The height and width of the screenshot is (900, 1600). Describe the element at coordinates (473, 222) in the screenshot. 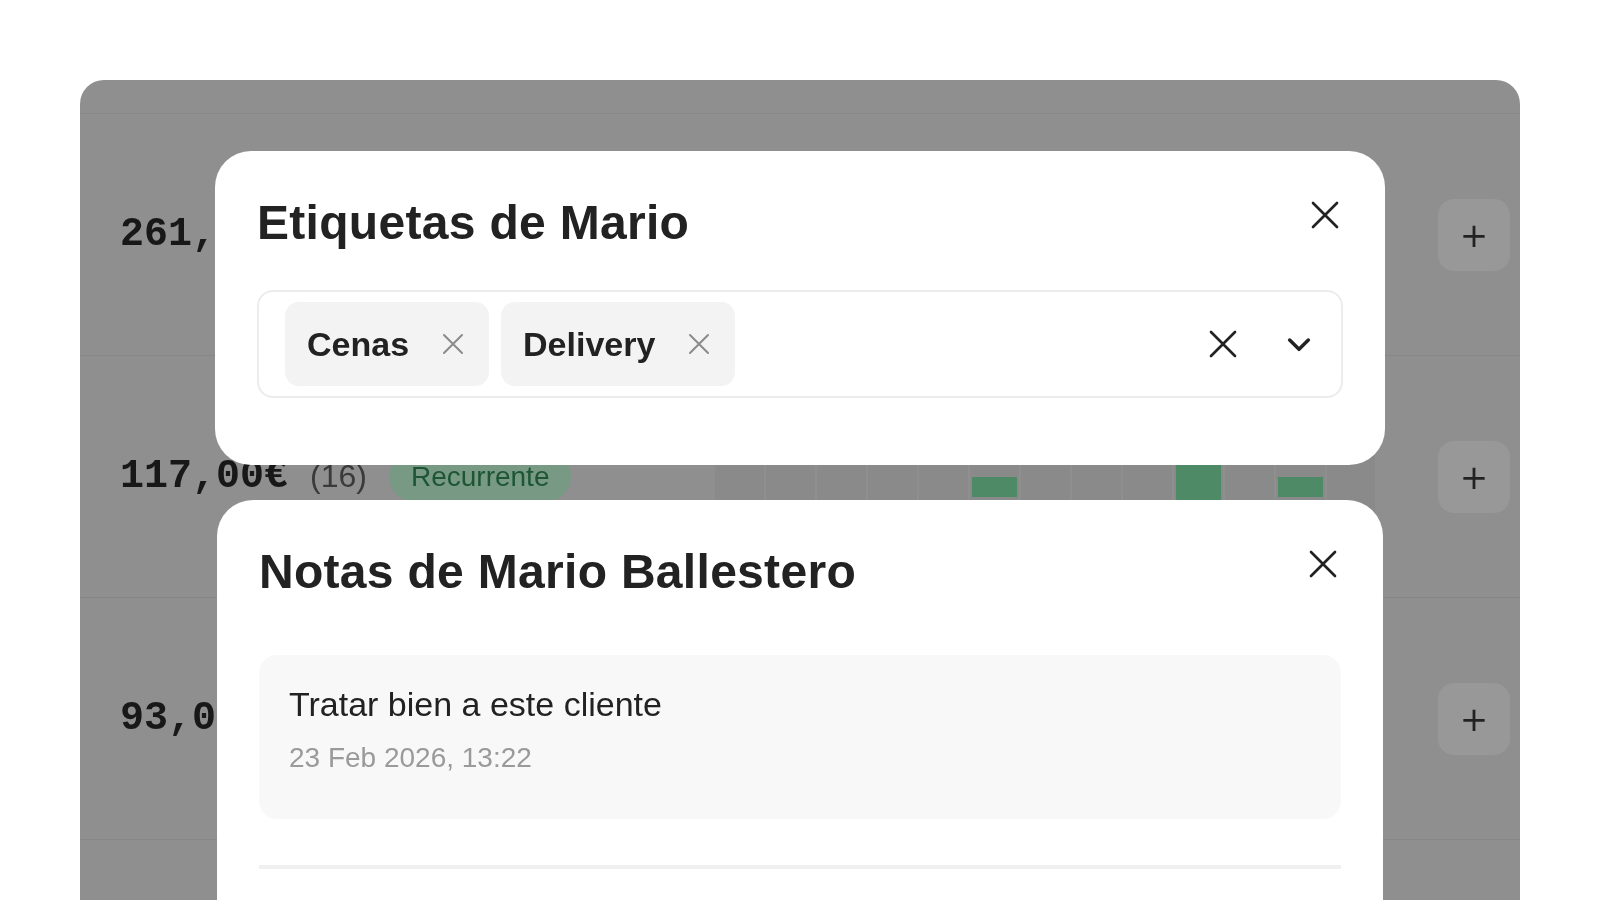

I see `dialog-title: Etiquetas de Mario` at that location.